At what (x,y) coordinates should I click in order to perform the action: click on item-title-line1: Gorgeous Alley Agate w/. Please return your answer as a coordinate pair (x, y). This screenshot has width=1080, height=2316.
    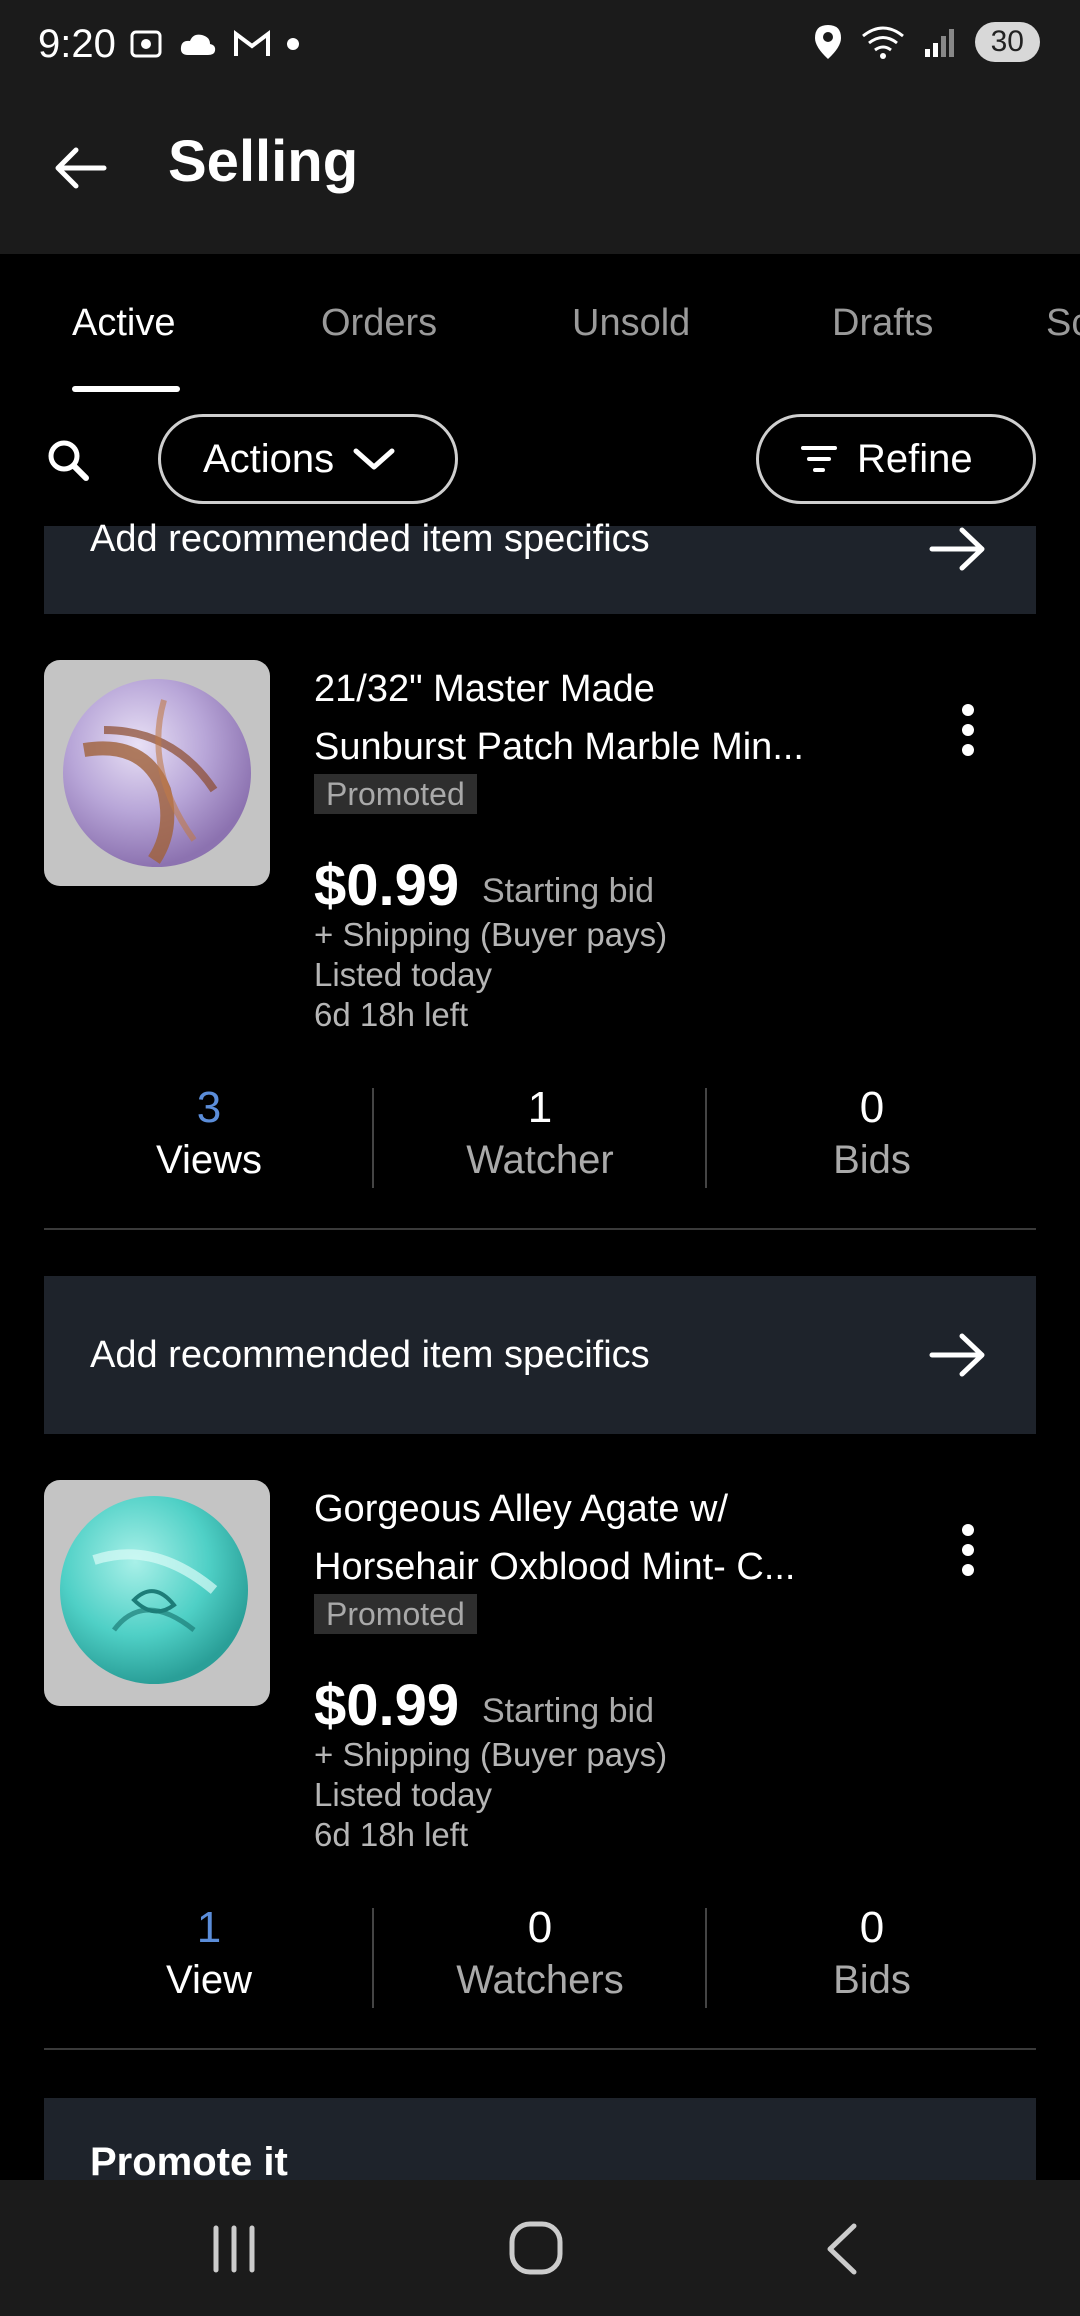
    Looking at the image, I should click on (521, 1509).